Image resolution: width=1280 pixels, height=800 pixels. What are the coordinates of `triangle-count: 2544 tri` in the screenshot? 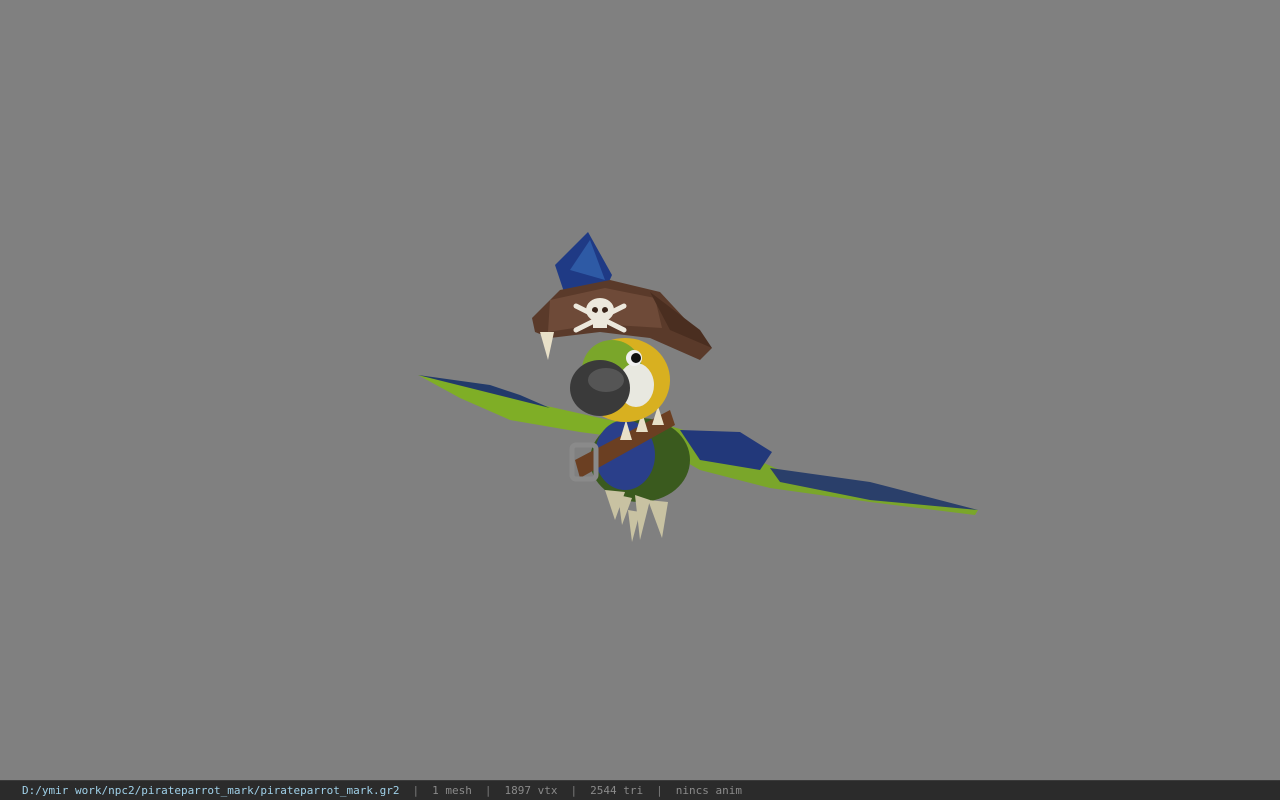 It's located at (617, 790).